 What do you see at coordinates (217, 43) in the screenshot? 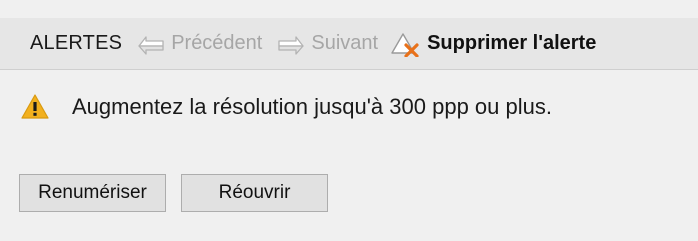
I see `previous-label: Précédent` at bounding box center [217, 43].